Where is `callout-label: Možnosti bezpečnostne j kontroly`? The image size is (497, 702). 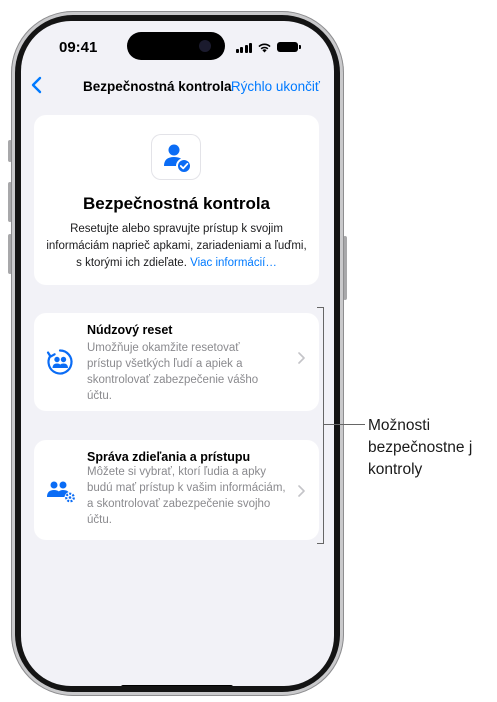 callout-label: Možnosti bezpečnostne j kontroly is located at coordinates (420, 447).